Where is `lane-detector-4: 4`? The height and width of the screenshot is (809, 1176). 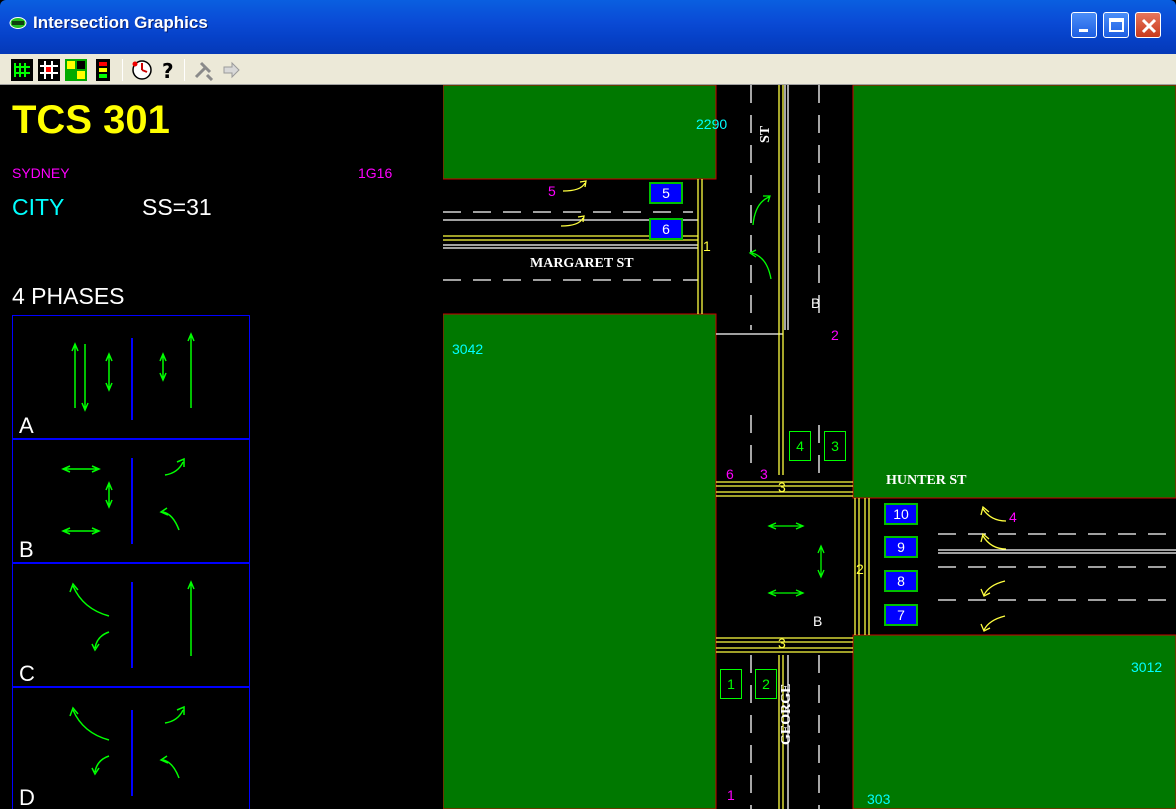 lane-detector-4: 4 is located at coordinates (800, 446).